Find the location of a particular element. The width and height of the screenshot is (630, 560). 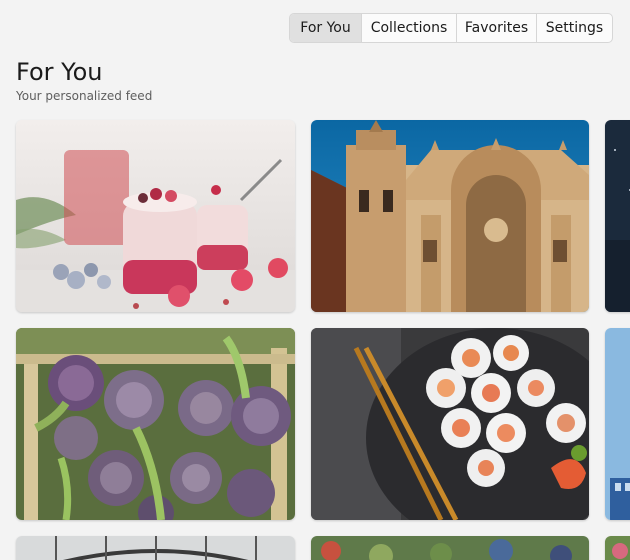

photo-tile-greenhouse is located at coordinates (155, 548).